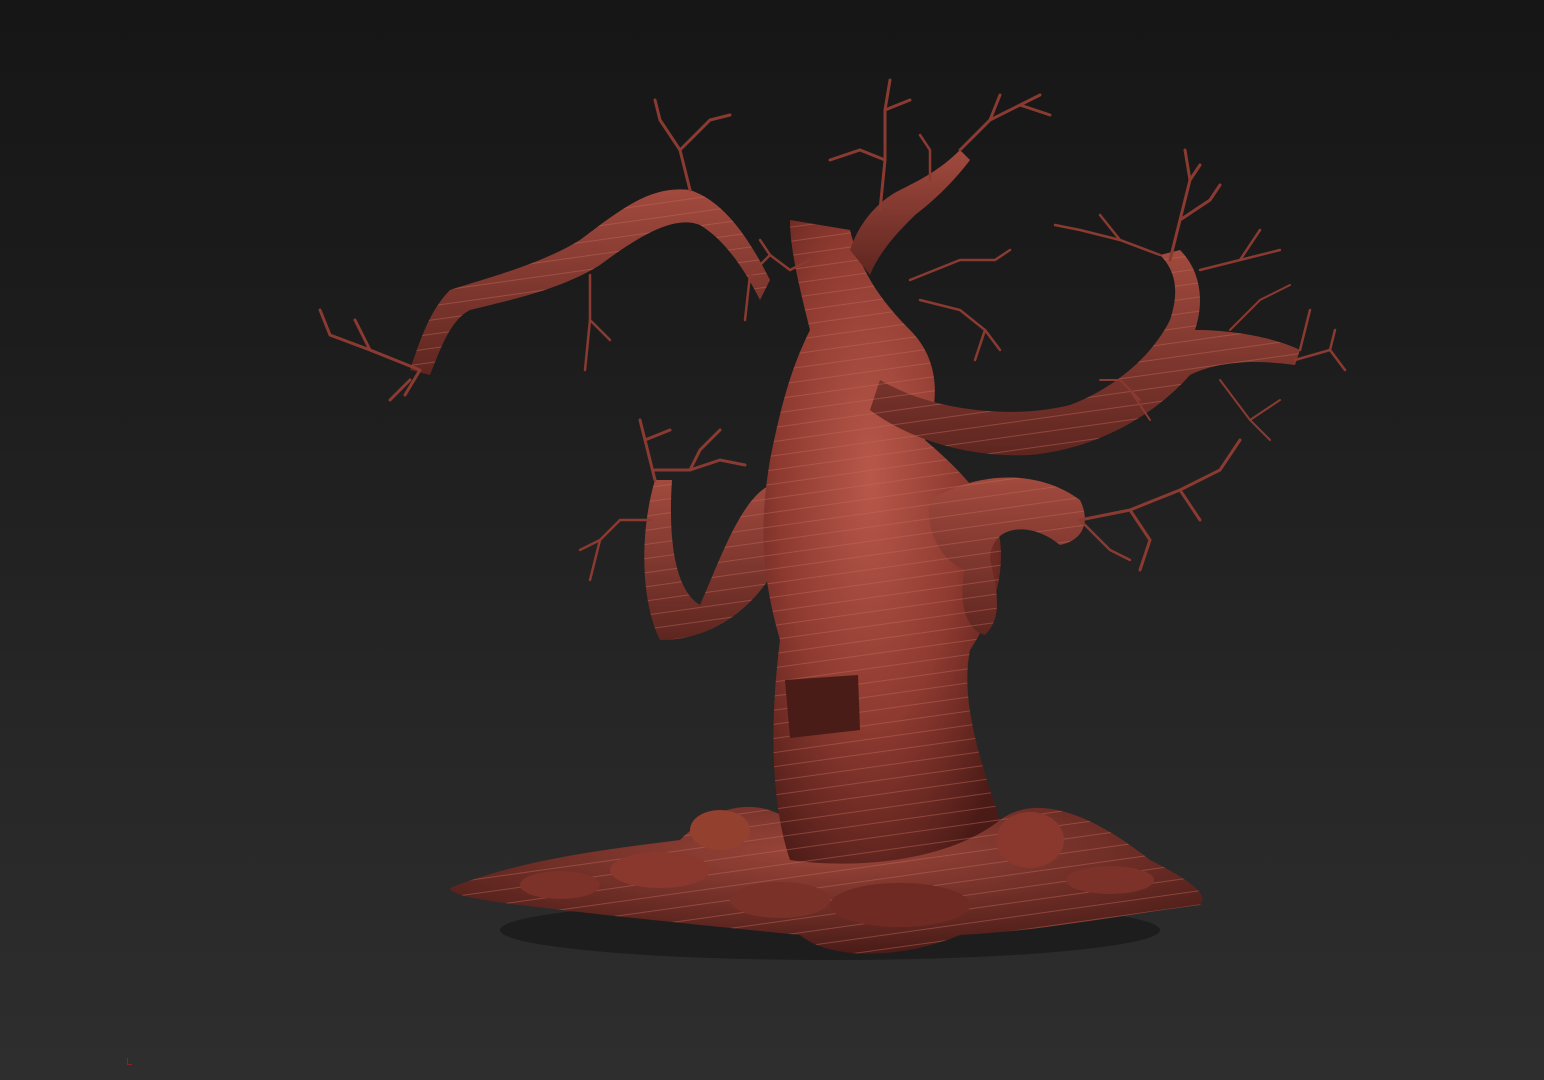 This screenshot has width=1544, height=1080. What do you see at coordinates (910, 212) in the screenshot?
I see `upper-center-branch` at bounding box center [910, 212].